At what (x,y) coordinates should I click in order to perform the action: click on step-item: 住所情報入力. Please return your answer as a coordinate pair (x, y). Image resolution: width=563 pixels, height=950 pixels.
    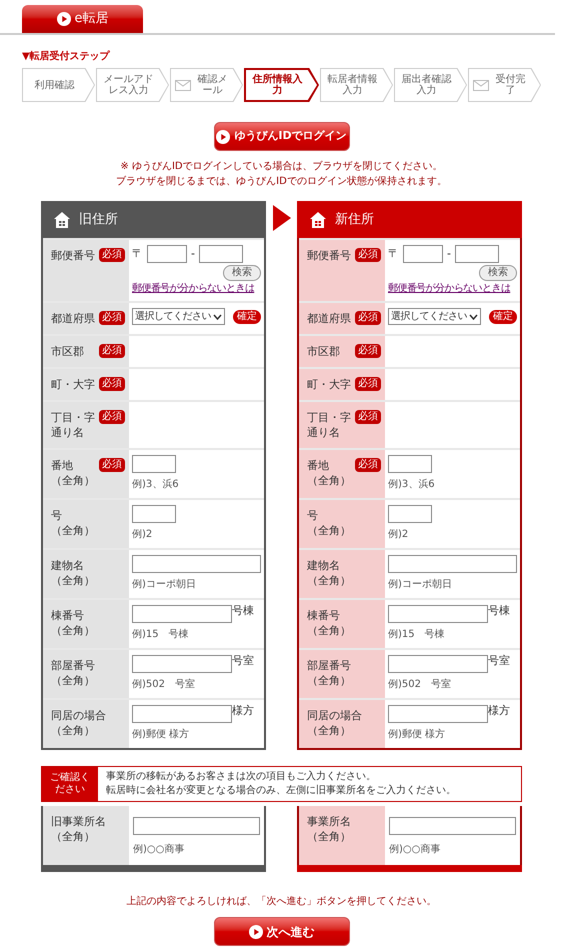
    Looking at the image, I should click on (281, 85).